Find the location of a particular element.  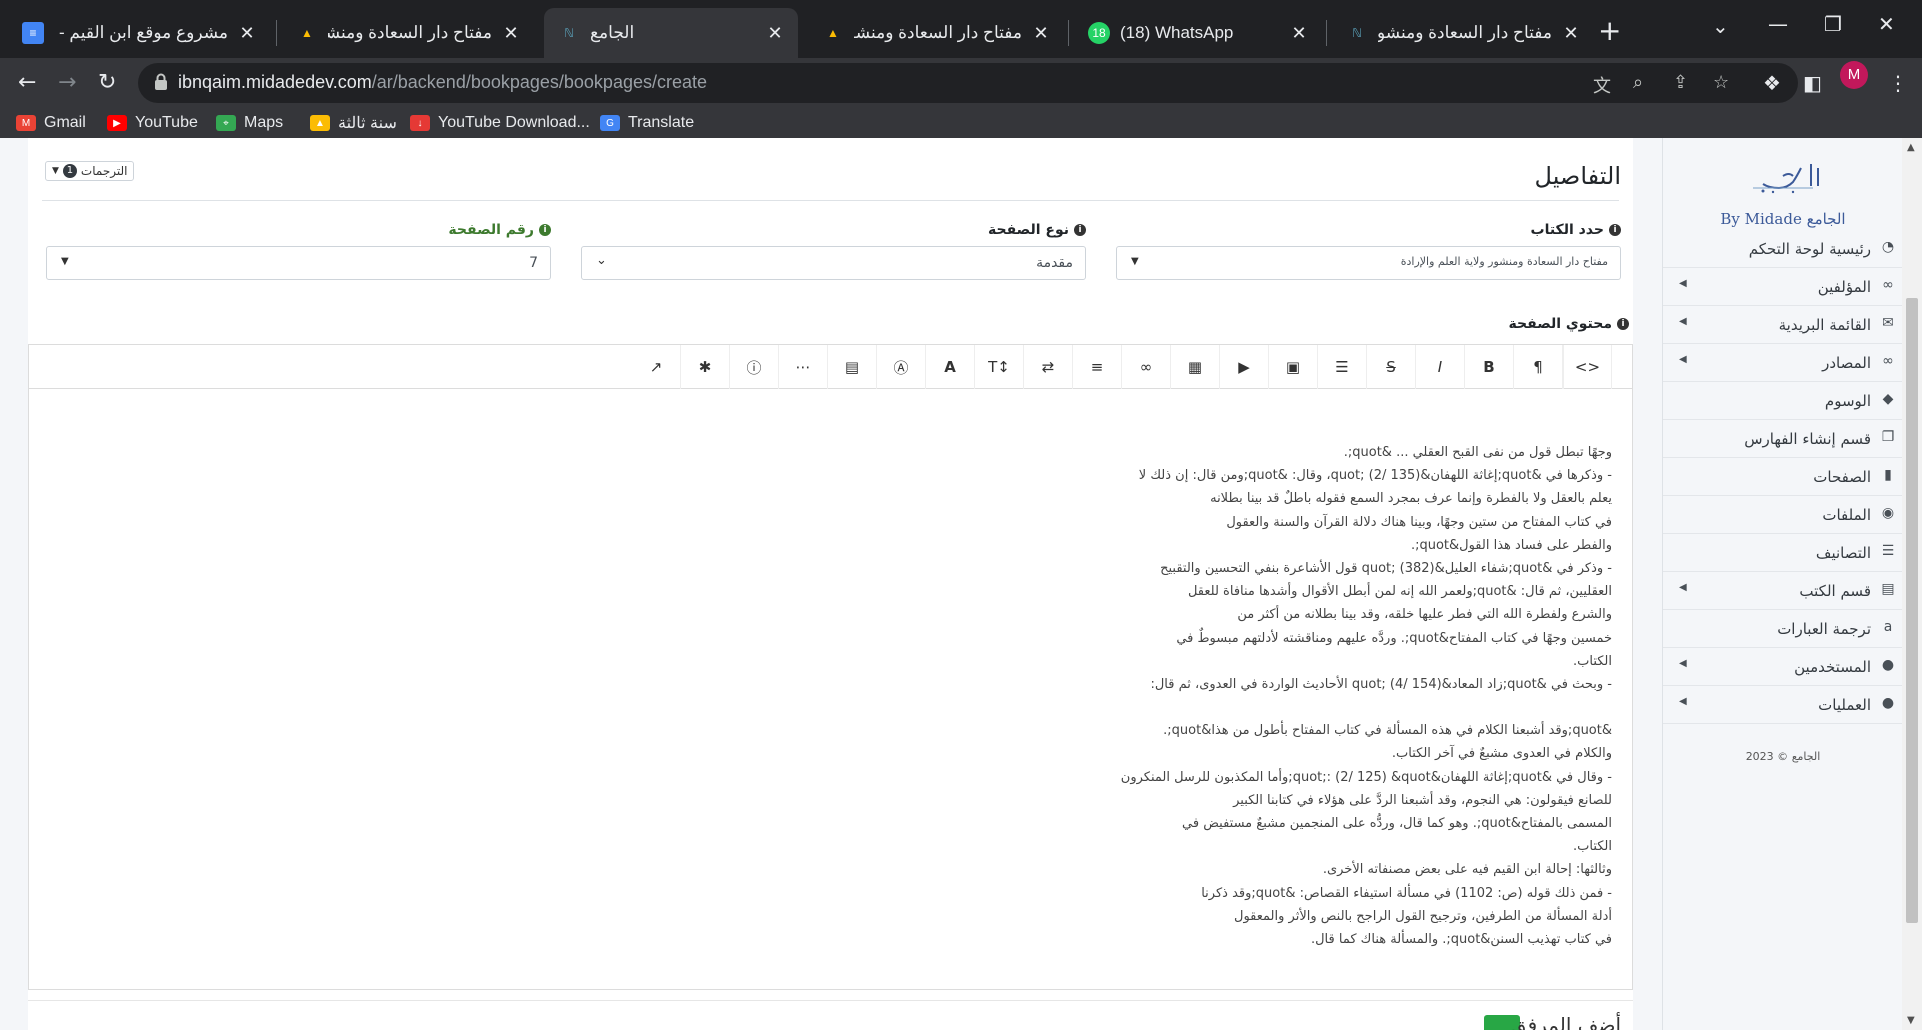

scrollbar-thumb is located at coordinates (1912, 610).